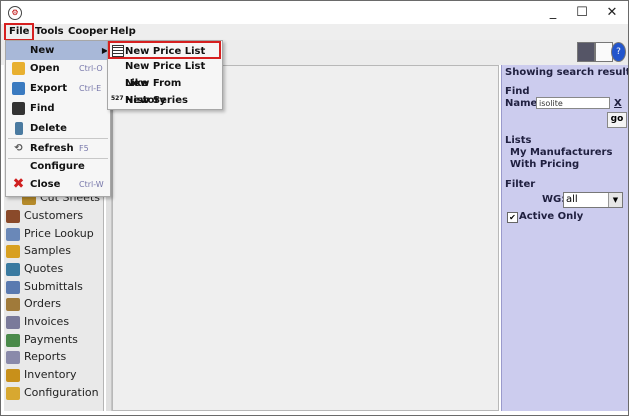 This screenshot has height=416, width=629. What do you see at coordinates (13, 357) in the screenshot?
I see `reports-icon` at bounding box center [13, 357].